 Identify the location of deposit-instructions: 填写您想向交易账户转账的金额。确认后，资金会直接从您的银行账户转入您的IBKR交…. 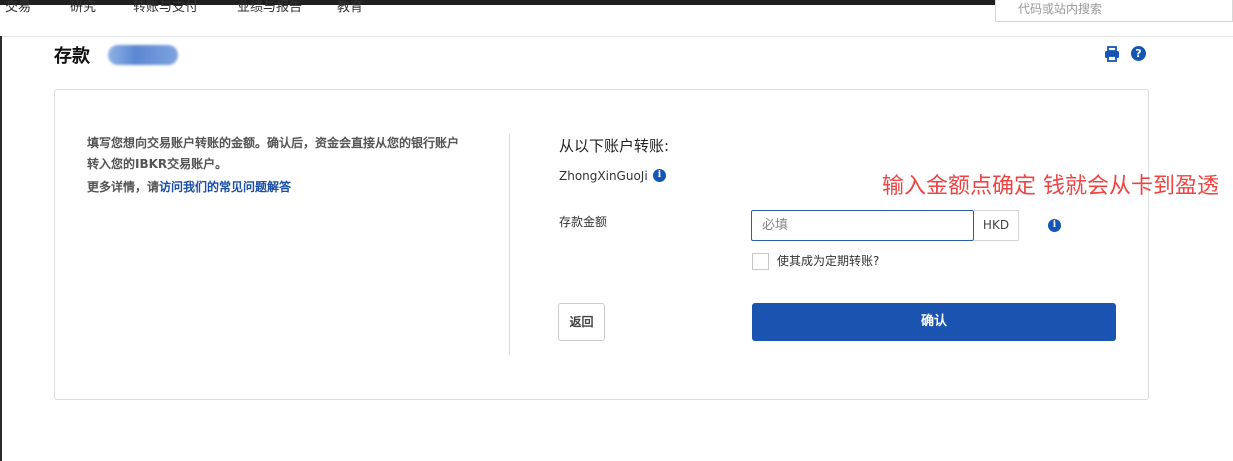
(273, 153).